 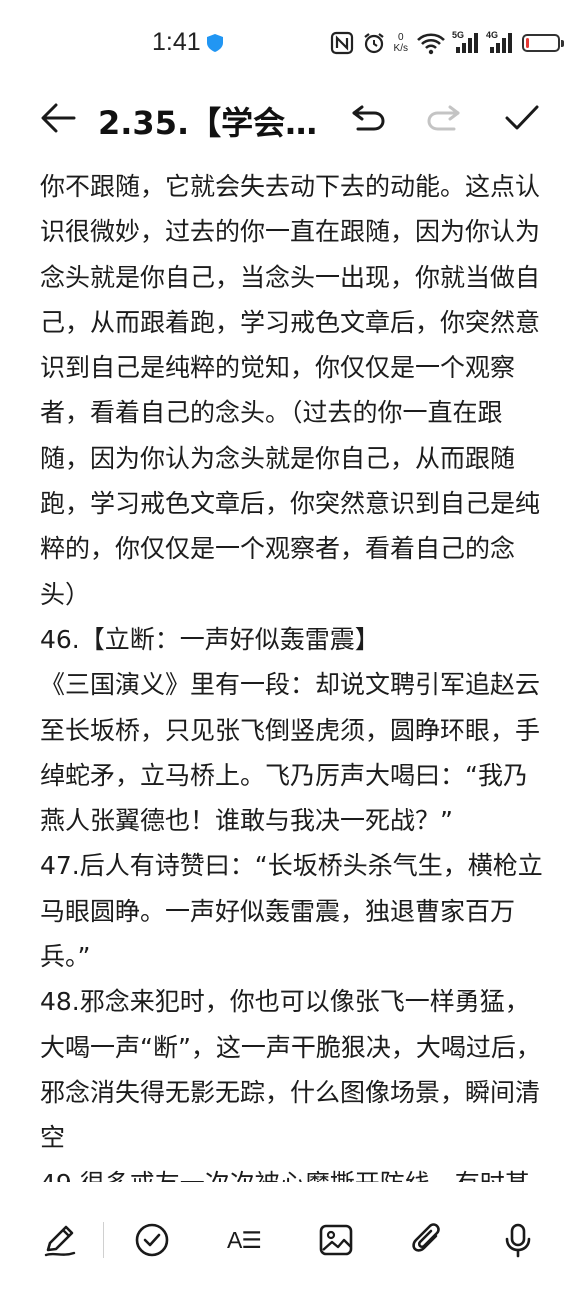 What do you see at coordinates (290, 44) in the screenshot?
I see `status-bar: 1:41 0 K/s 5G 4G` at bounding box center [290, 44].